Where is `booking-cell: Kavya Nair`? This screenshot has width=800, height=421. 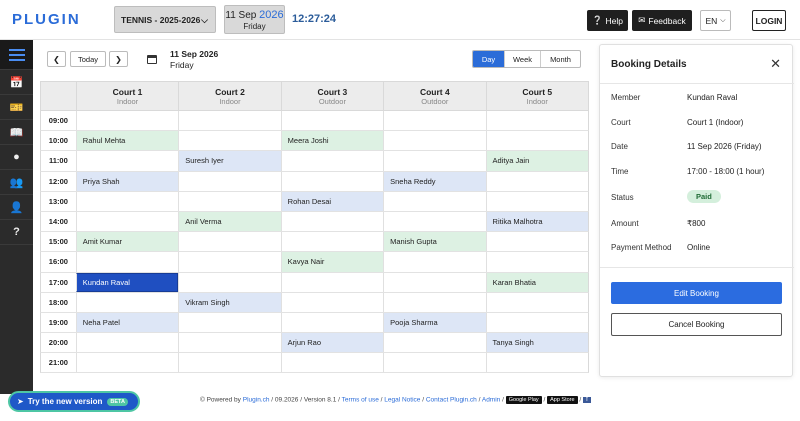
booking-cell: Kavya Nair is located at coordinates (332, 262).